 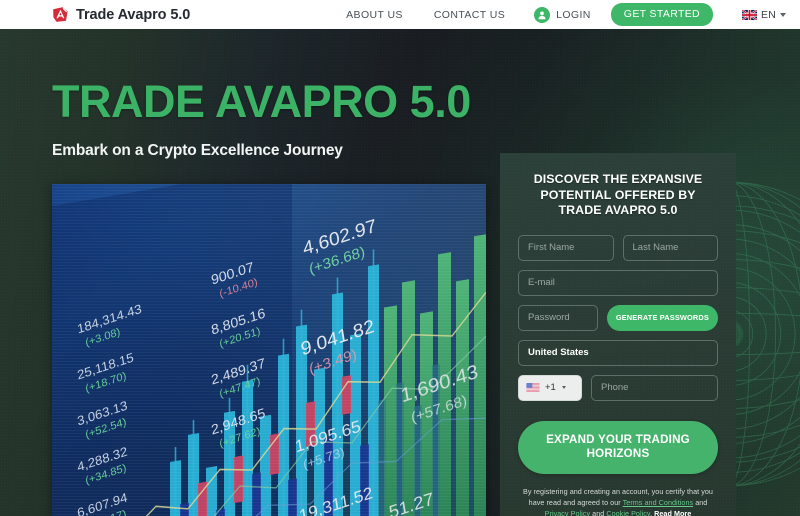 What do you see at coordinates (598, 512) in the screenshot?
I see `legal-text-part-3: and` at bounding box center [598, 512].